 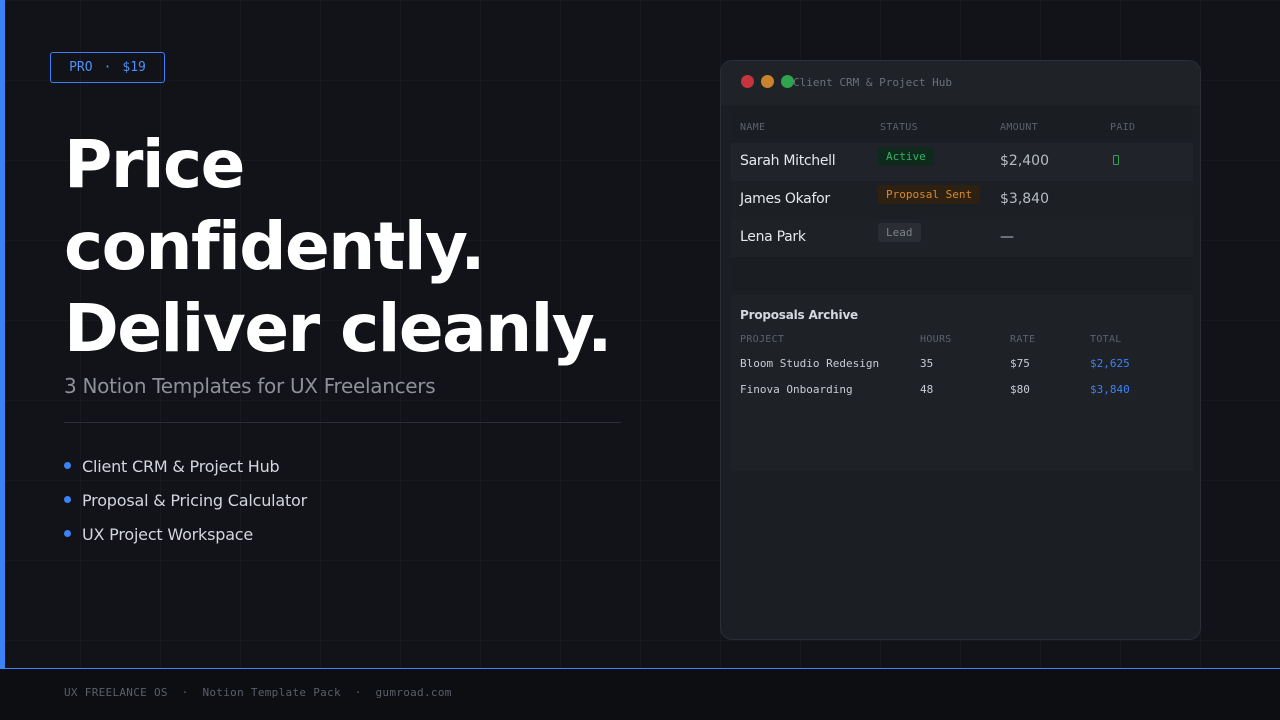 I want to click on rate-value: $80, so click(x=1020, y=389).